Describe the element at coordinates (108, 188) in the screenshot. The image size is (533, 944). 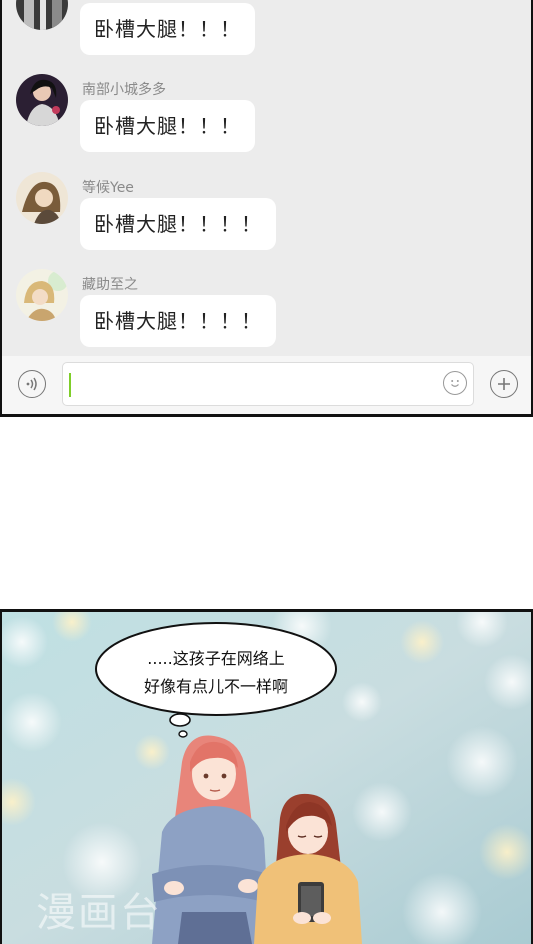
I see `username: 等候Yee` at that location.